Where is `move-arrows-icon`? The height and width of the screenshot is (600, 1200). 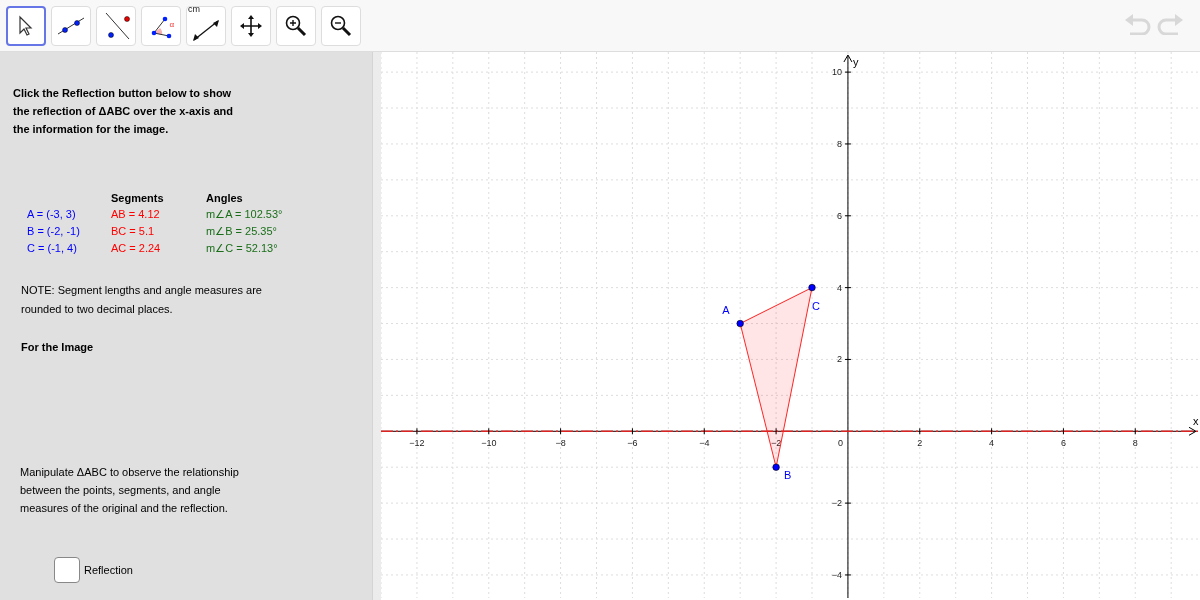
move-arrows-icon is located at coordinates (251, 25).